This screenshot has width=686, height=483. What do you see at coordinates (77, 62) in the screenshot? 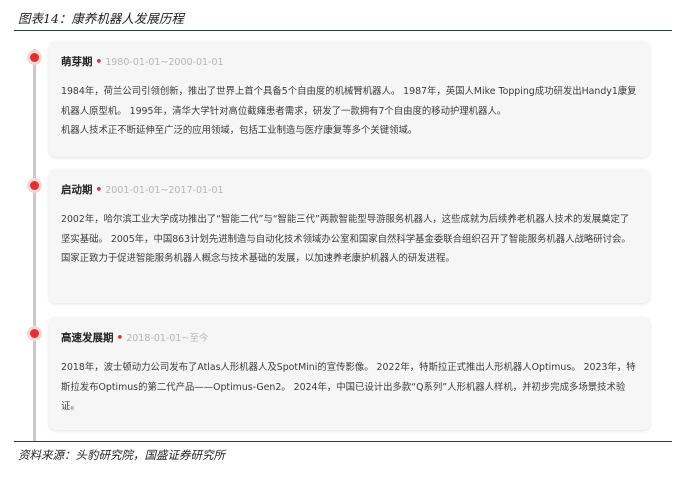
I see `phase-name: 萌芽期` at bounding box center [77, 62].